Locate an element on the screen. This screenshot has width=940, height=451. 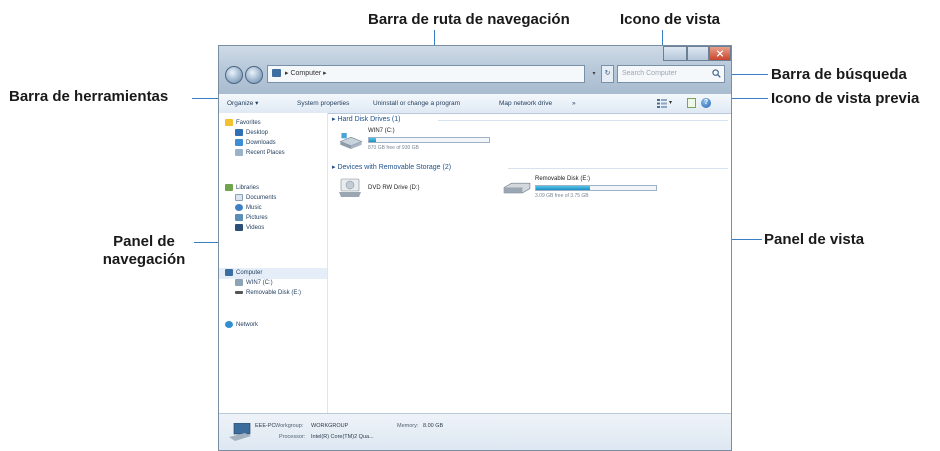
nav-item-favorites: Favorites is located at coordinates (243, 123).